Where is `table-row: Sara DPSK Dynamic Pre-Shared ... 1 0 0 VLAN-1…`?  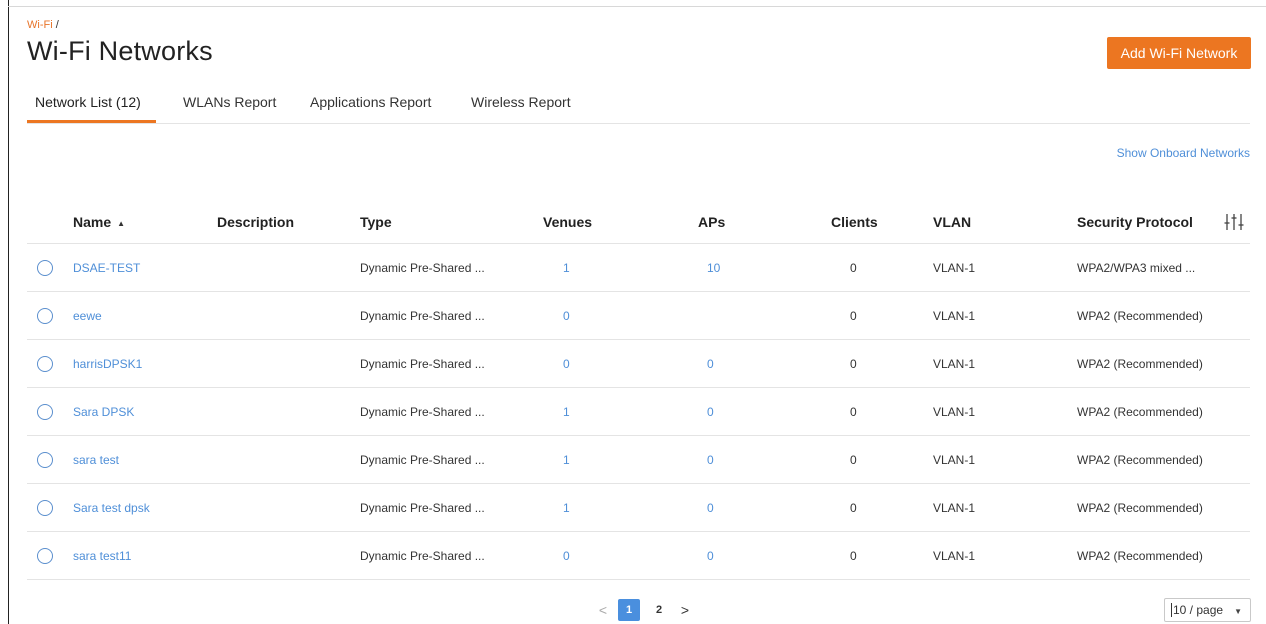
table-row: Sara DPSK Dynamic Pre-Shared ... 1 0 0 VLAN-1… is located at coordinates (638, 412).